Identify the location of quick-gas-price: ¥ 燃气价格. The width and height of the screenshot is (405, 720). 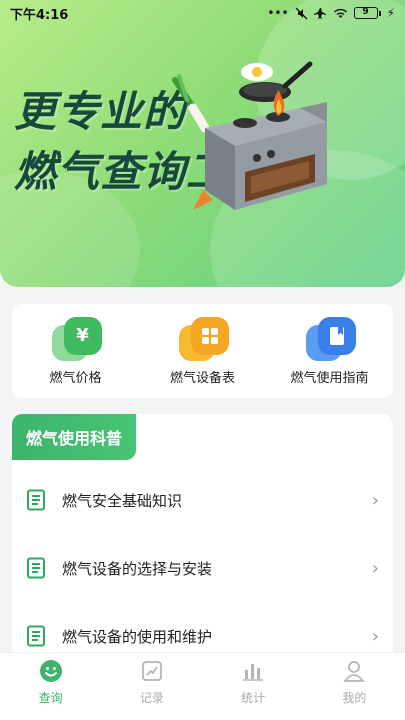
(76, 351).